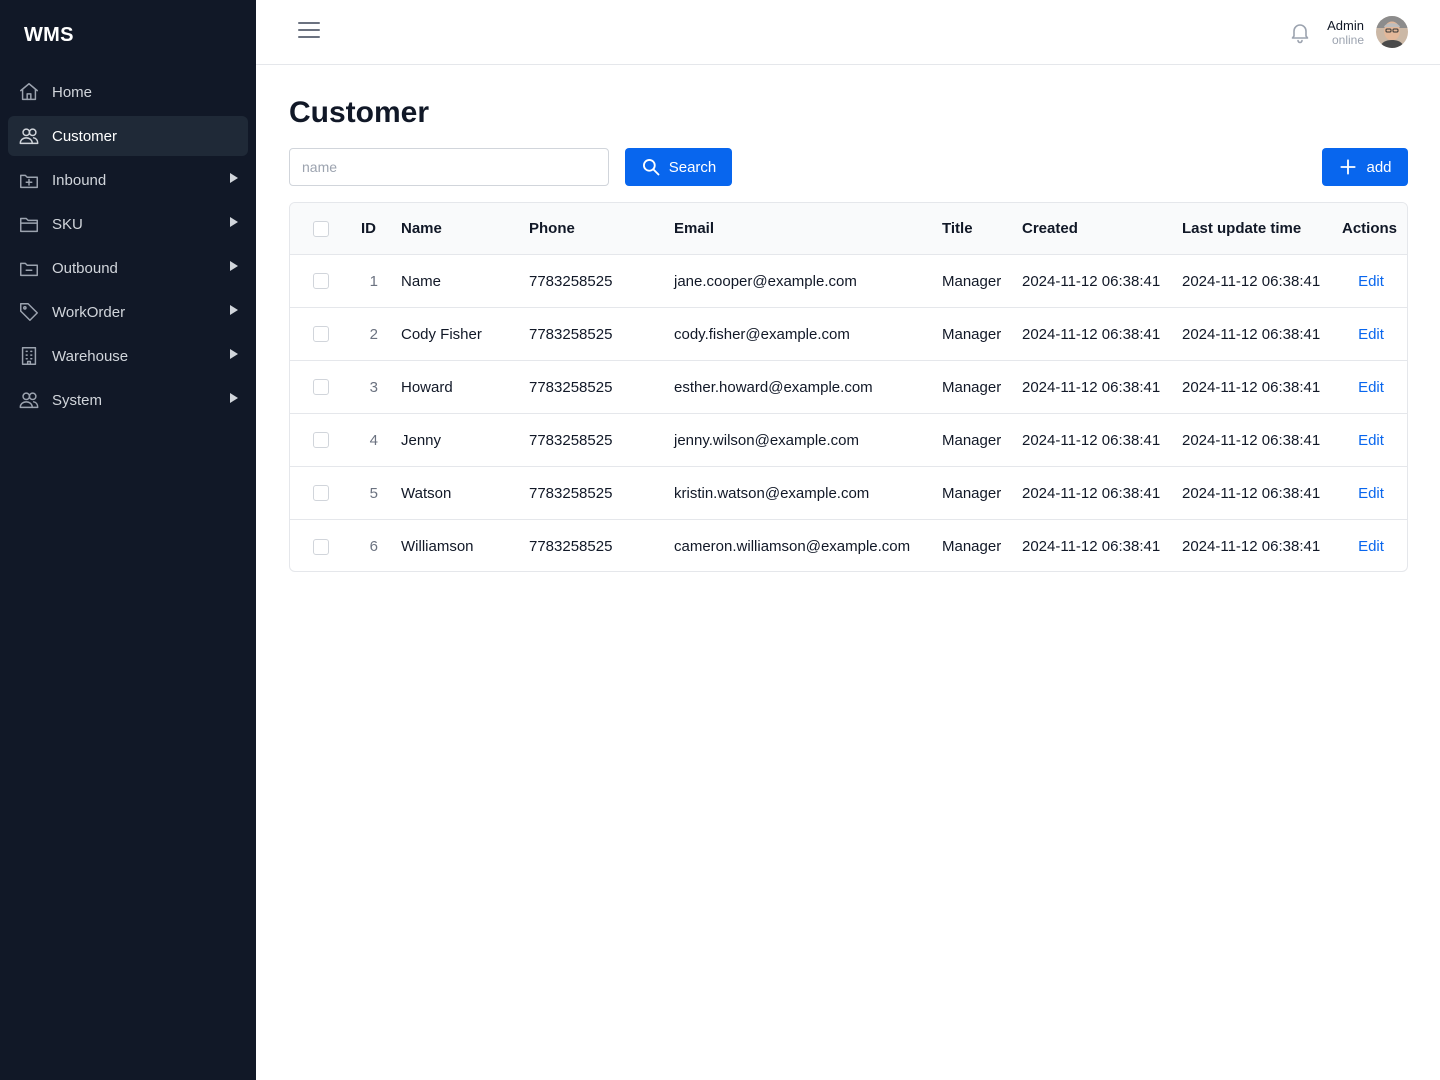  I want to click on column-header-last-update: Last update time, so click(1241, 228).